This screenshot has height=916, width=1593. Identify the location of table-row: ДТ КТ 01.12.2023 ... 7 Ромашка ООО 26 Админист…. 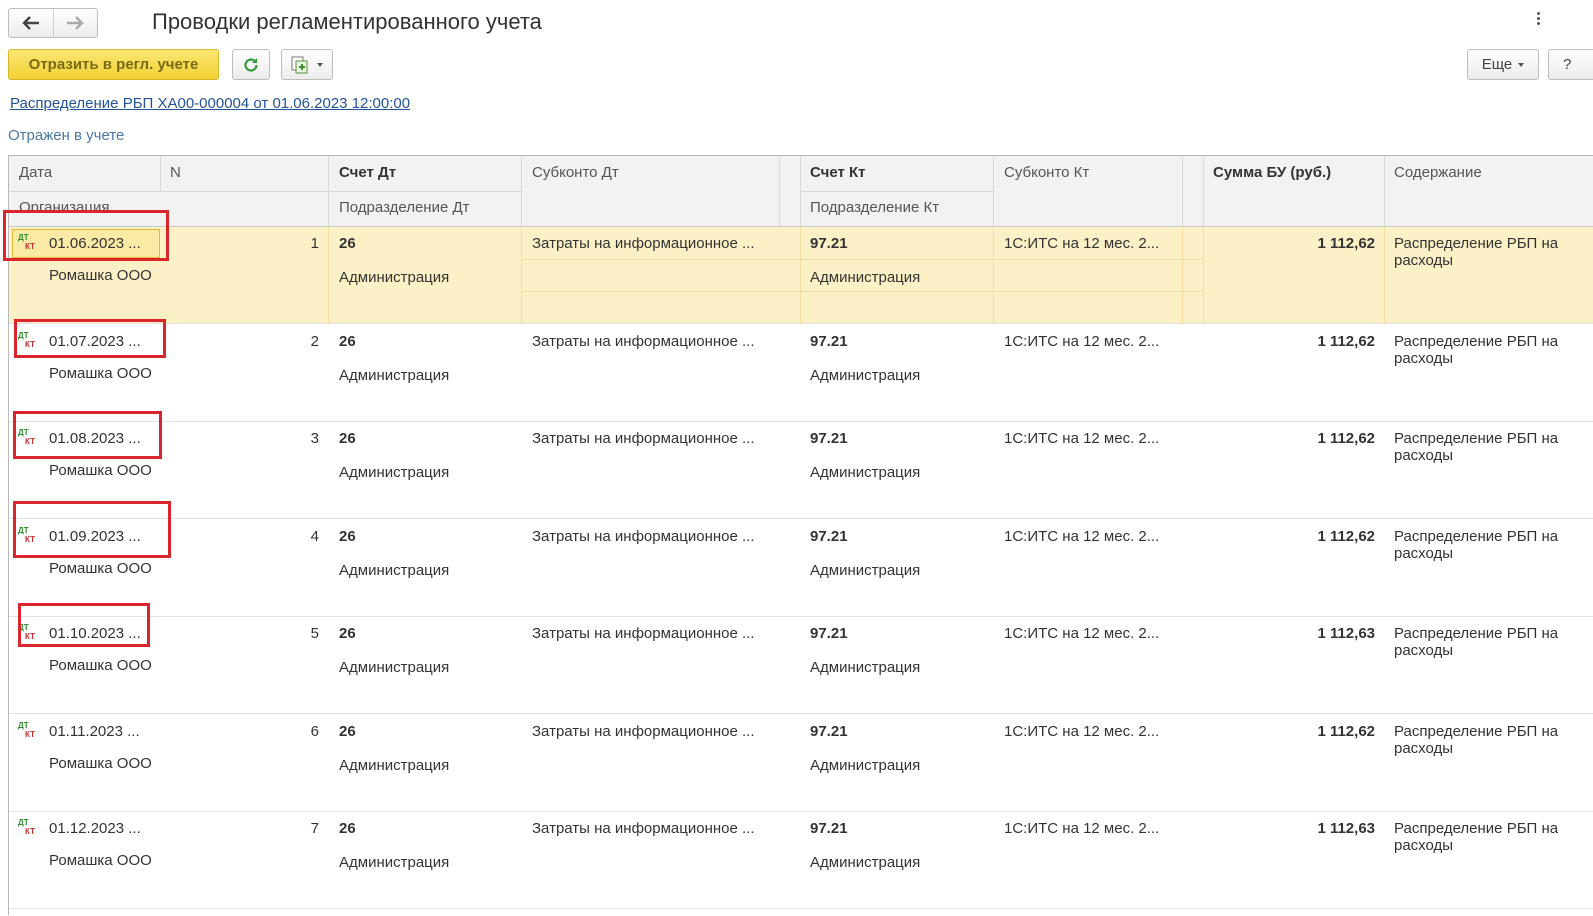
(801, 860).